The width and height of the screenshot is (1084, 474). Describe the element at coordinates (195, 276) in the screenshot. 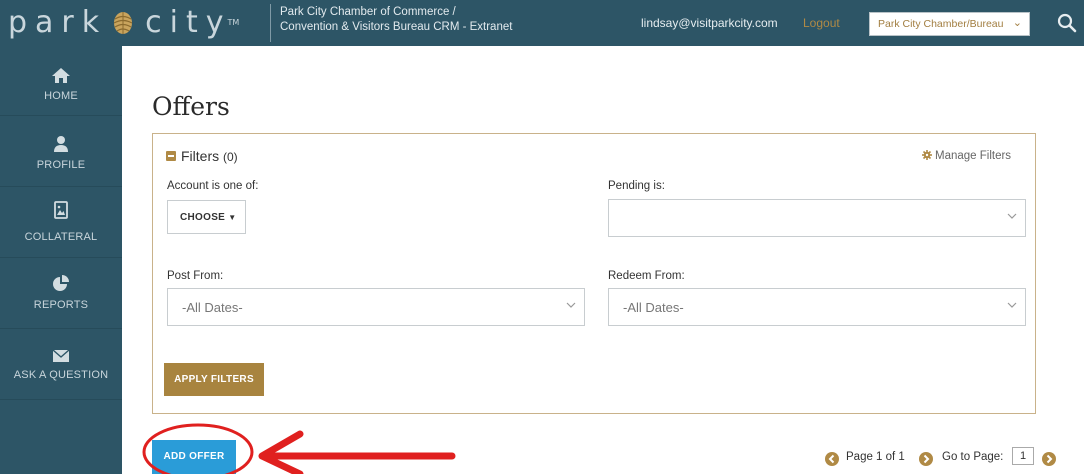

I see `post-from-label: Post From:` at that location.